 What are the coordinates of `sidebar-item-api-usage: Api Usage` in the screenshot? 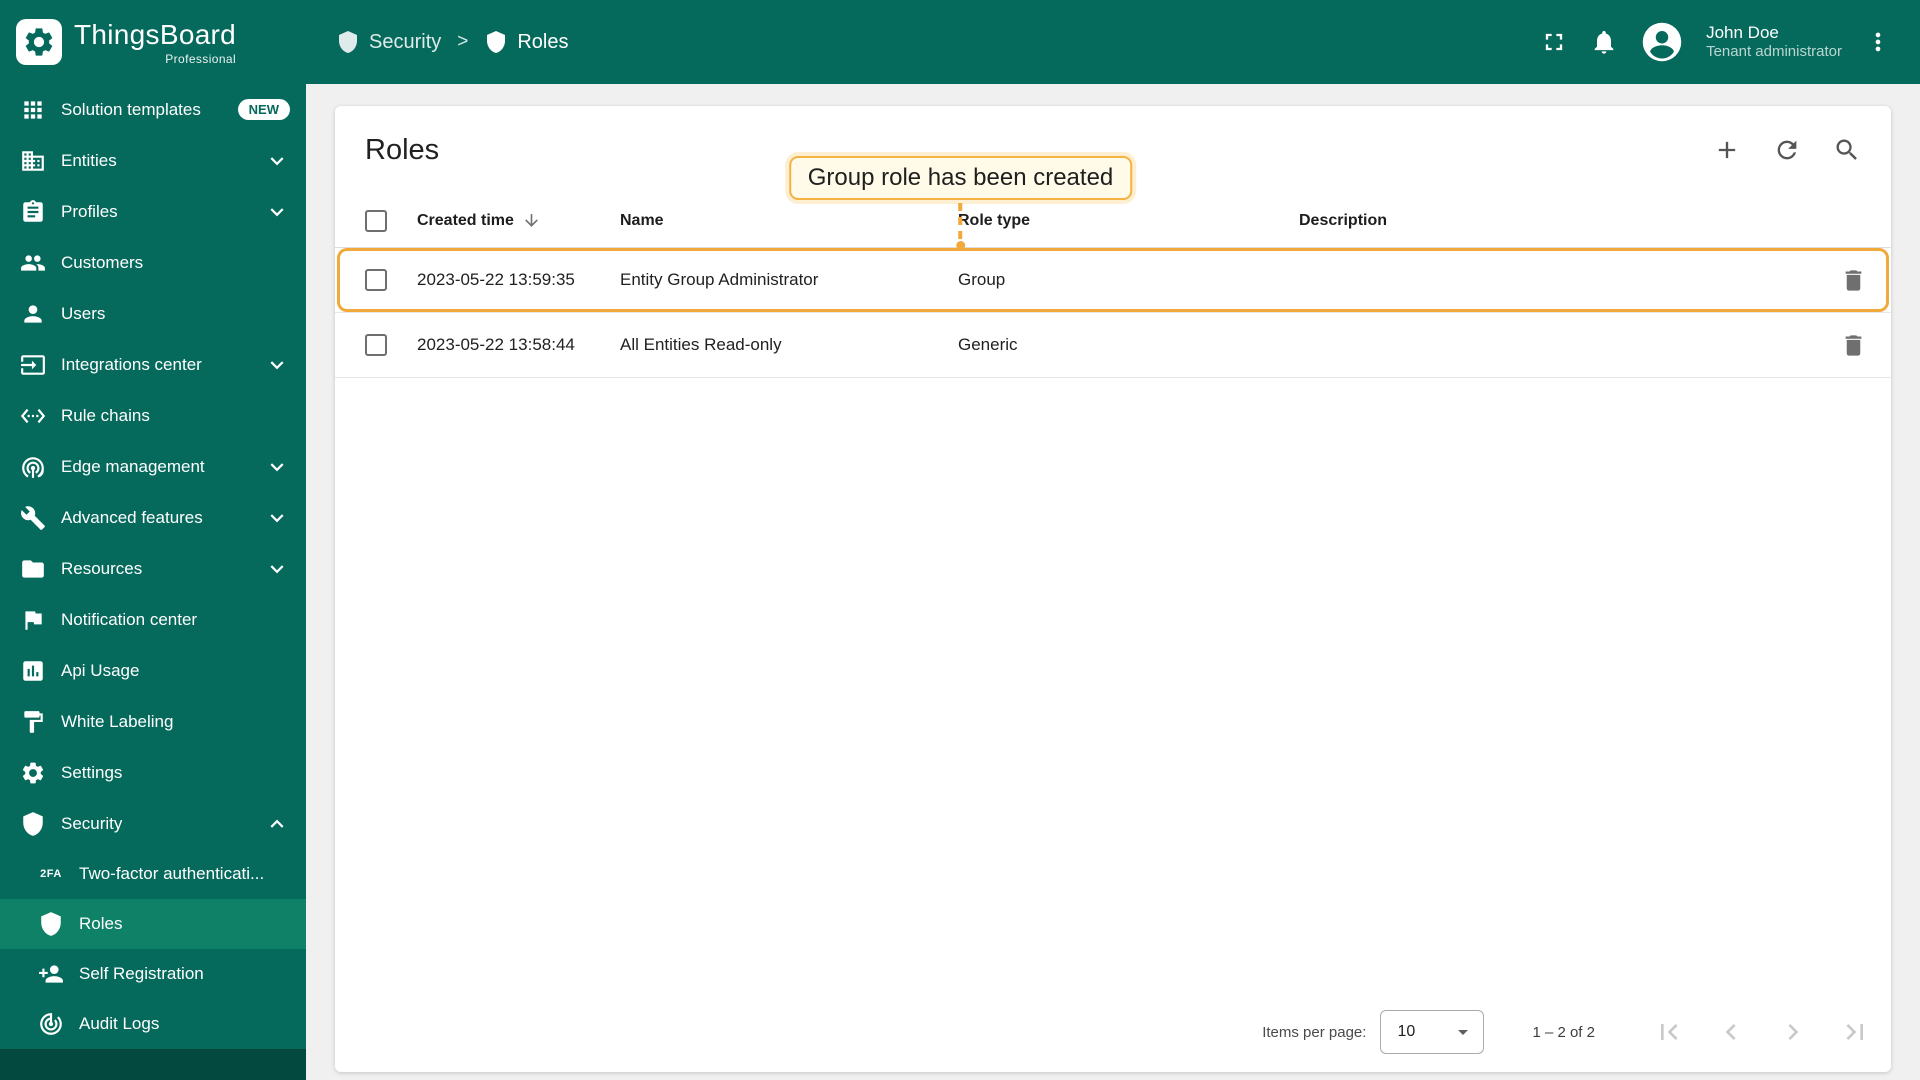 It's located at (153, 670).